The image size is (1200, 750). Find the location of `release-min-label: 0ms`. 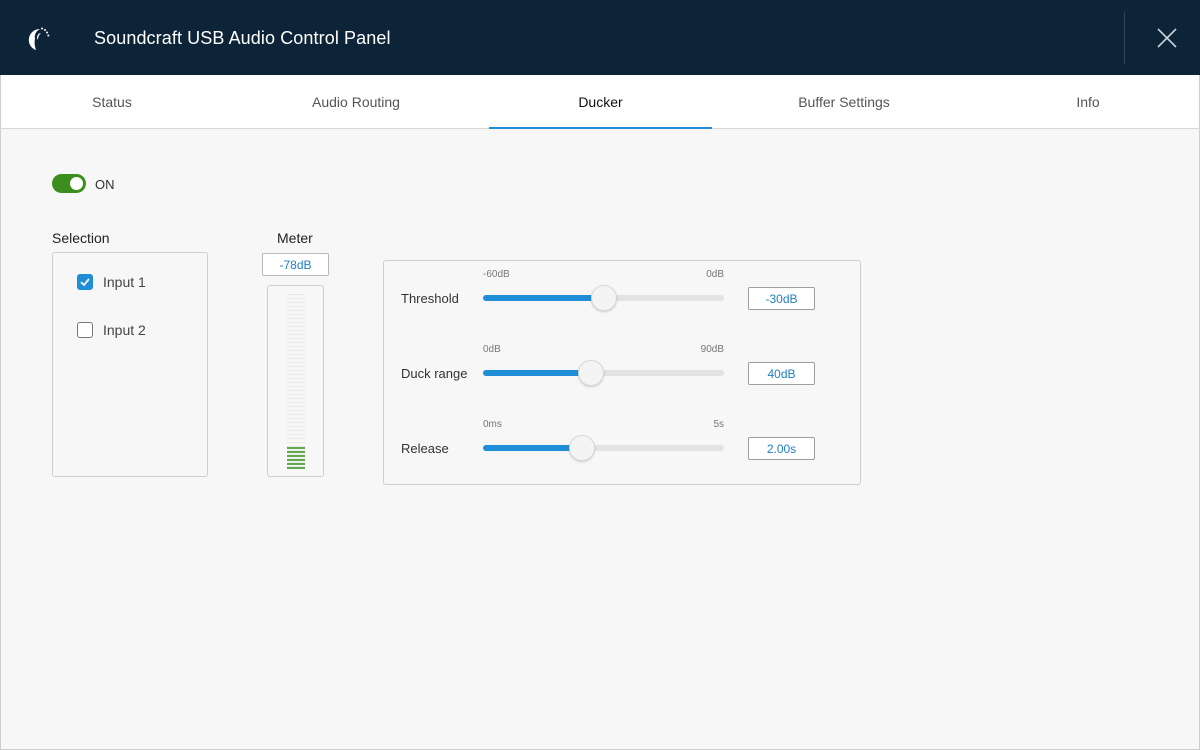

release-min-label: 0ms is located at coordinates (492, 424).